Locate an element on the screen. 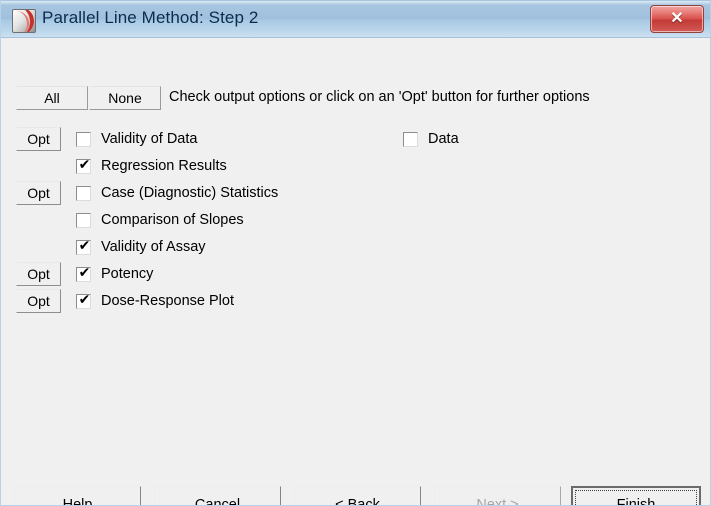  parallel-line-chart-icon is located at coordinates (24, 21).